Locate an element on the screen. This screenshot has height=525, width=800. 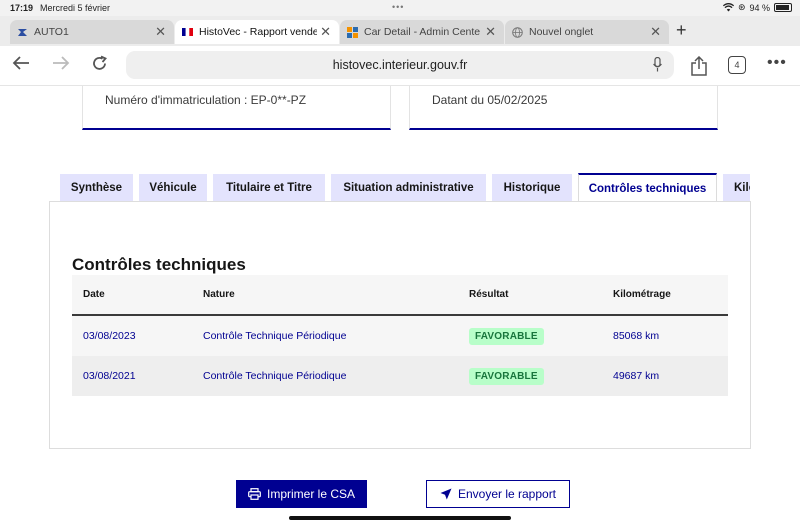
home-indicator is located at coordinates (400, 518).